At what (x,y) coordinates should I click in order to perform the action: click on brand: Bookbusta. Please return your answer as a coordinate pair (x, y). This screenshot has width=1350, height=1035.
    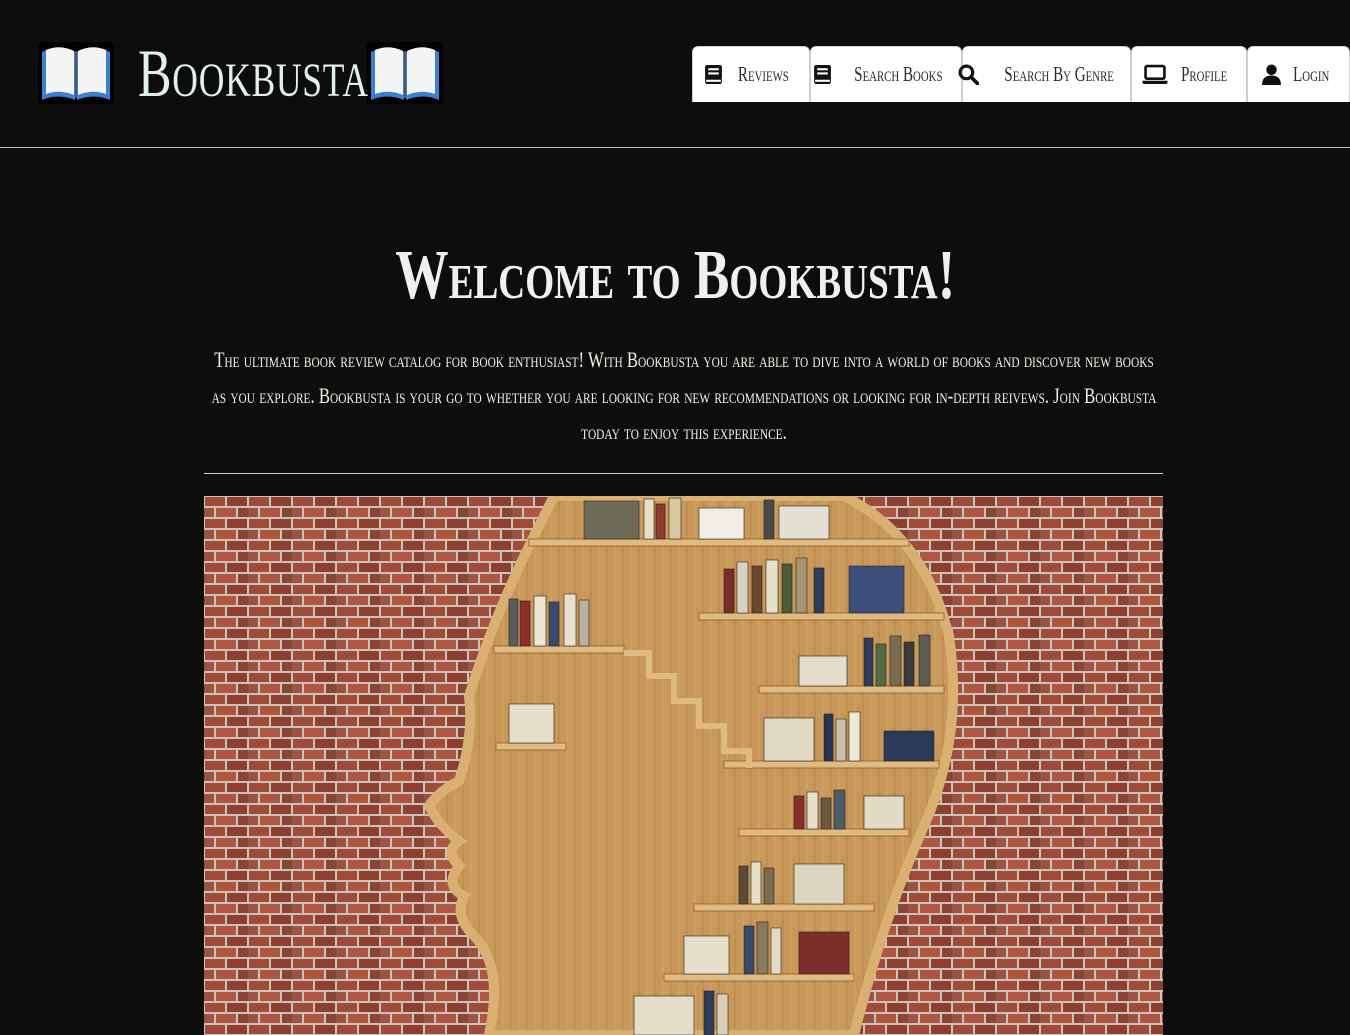
    Looking at the image, I should click on (240, 73).